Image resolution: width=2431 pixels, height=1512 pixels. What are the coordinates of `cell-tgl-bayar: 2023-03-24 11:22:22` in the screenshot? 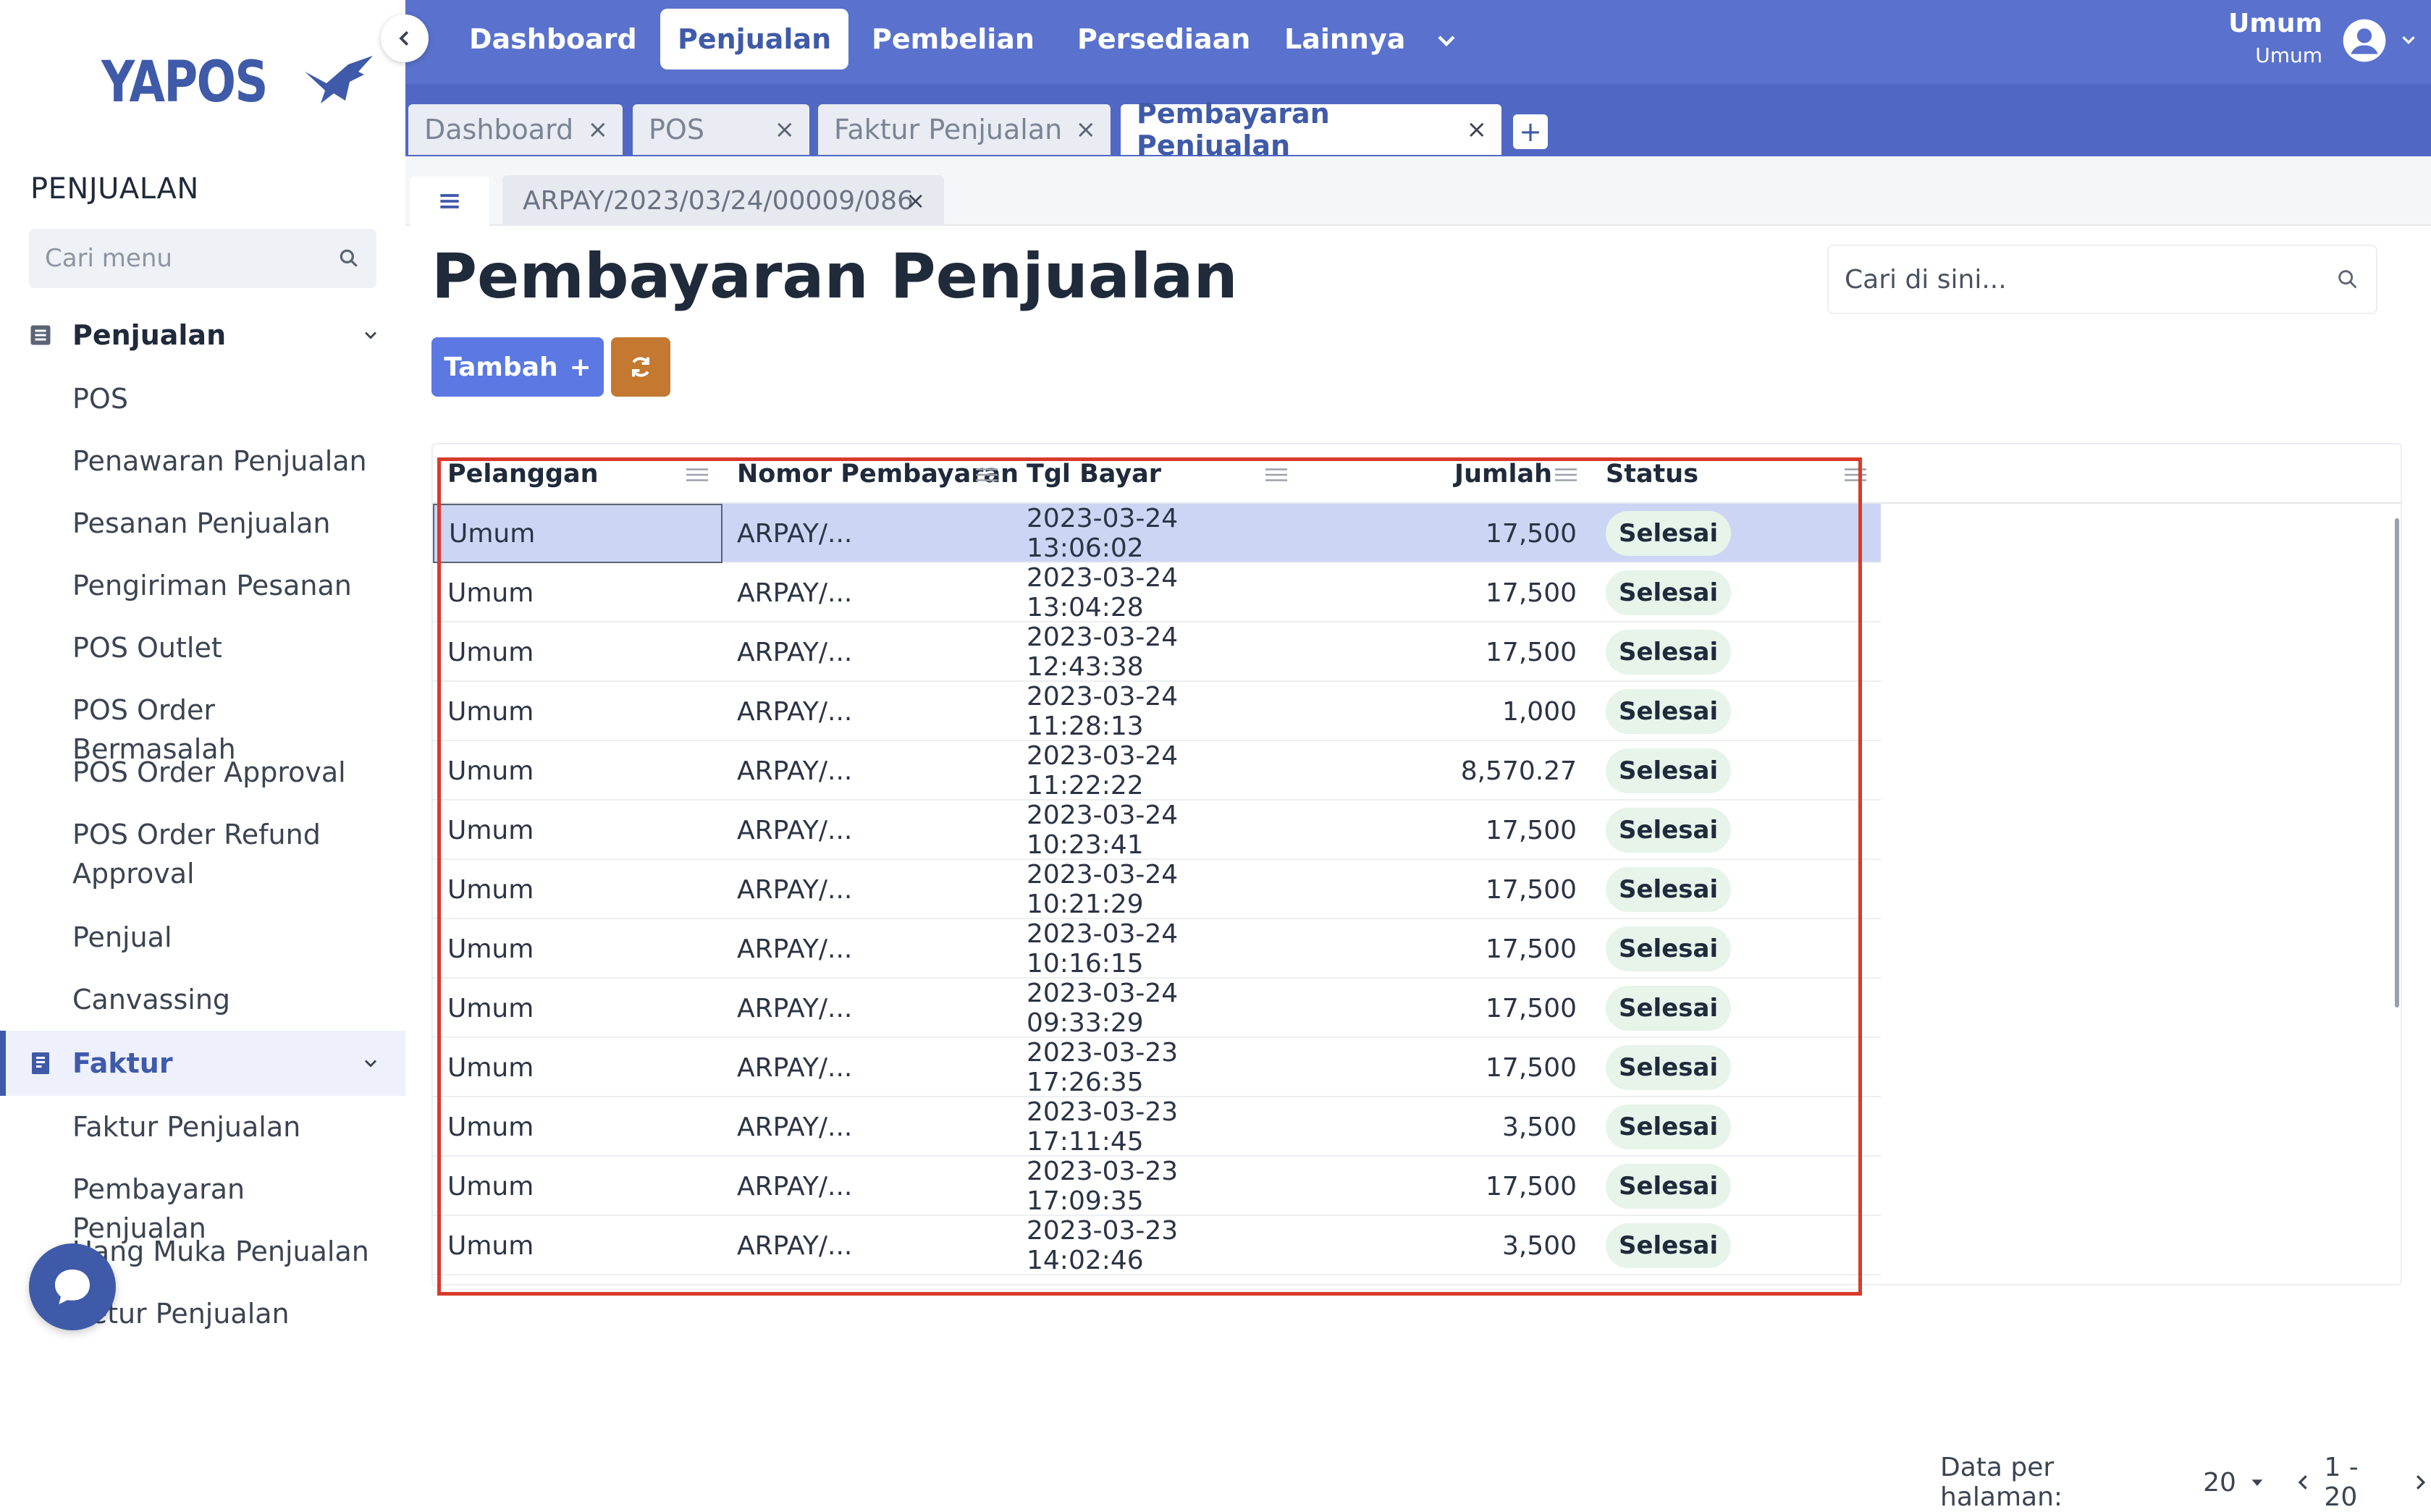 It's located at (1157, 771).